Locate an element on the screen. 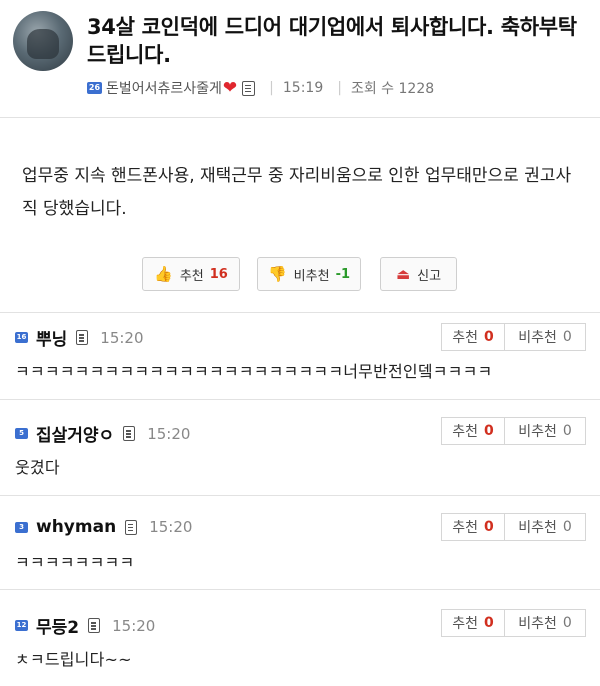 The image size is (600, 686). view-count: 조회 수 1228 is located at coordinates (392, 88).